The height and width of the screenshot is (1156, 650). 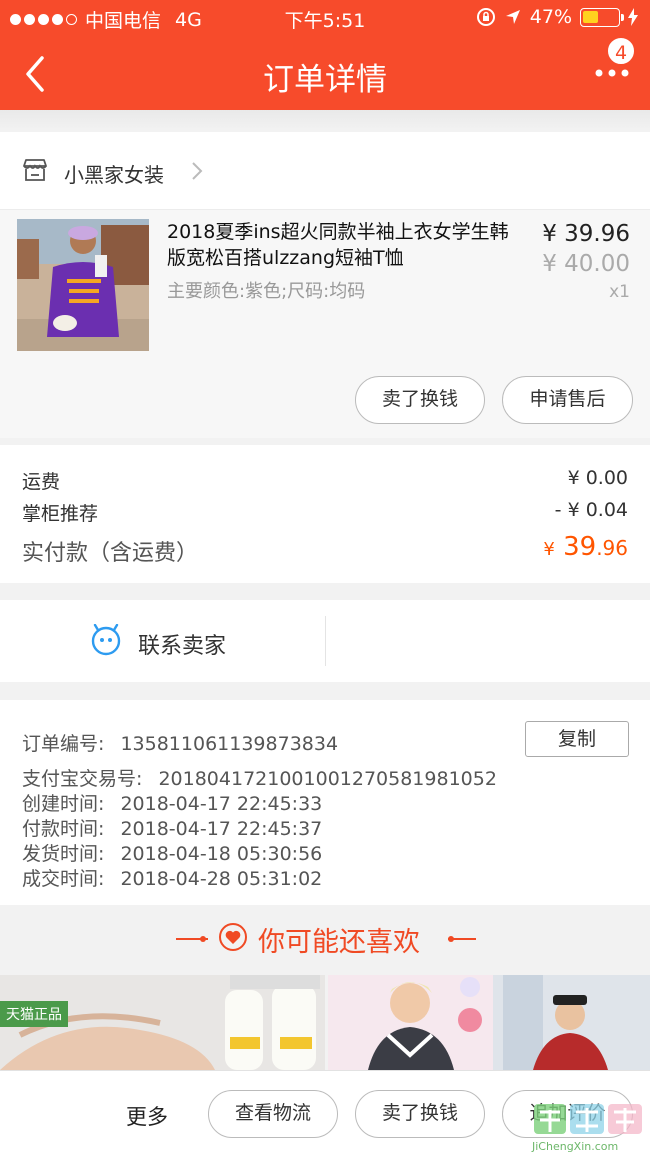 What do you see at coordinates (34, 1014) in the screenshot?
I see `tmall-tag: 天猫正品` at bounding box center [34, 1014].